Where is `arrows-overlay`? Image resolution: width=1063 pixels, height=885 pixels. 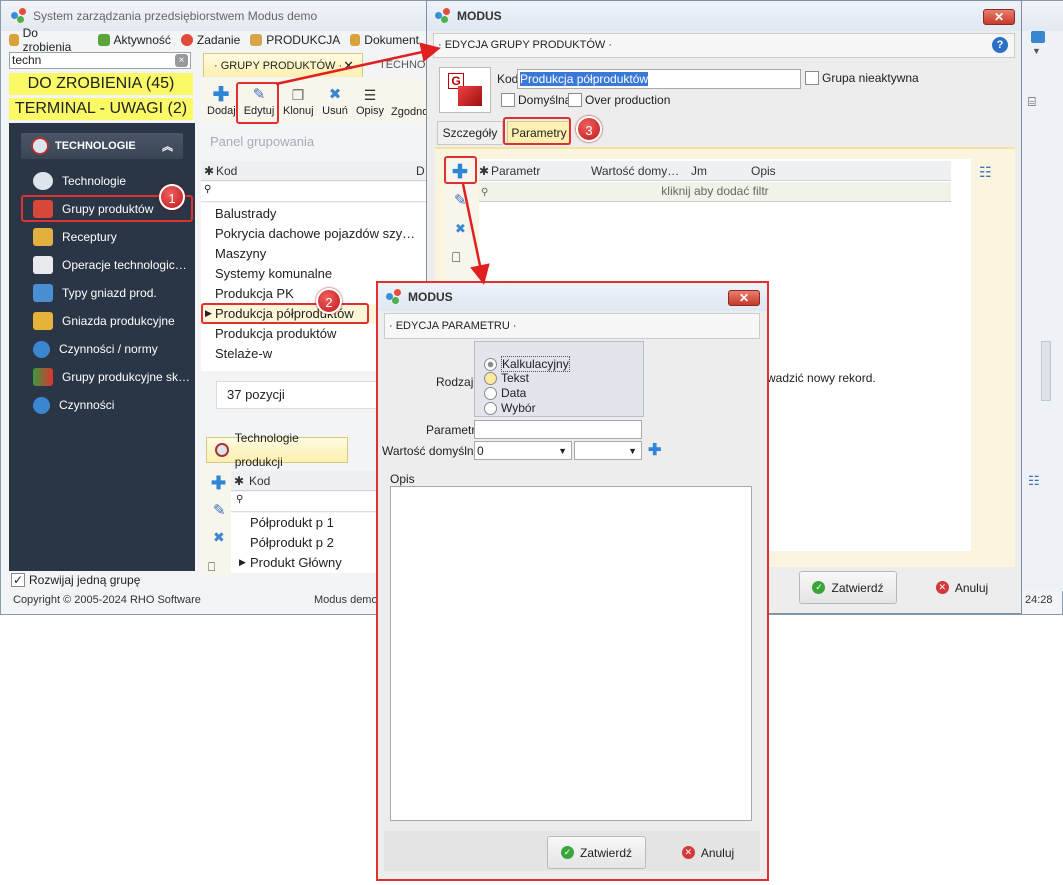 arrows-overlay is located at coordinates (382, 163).